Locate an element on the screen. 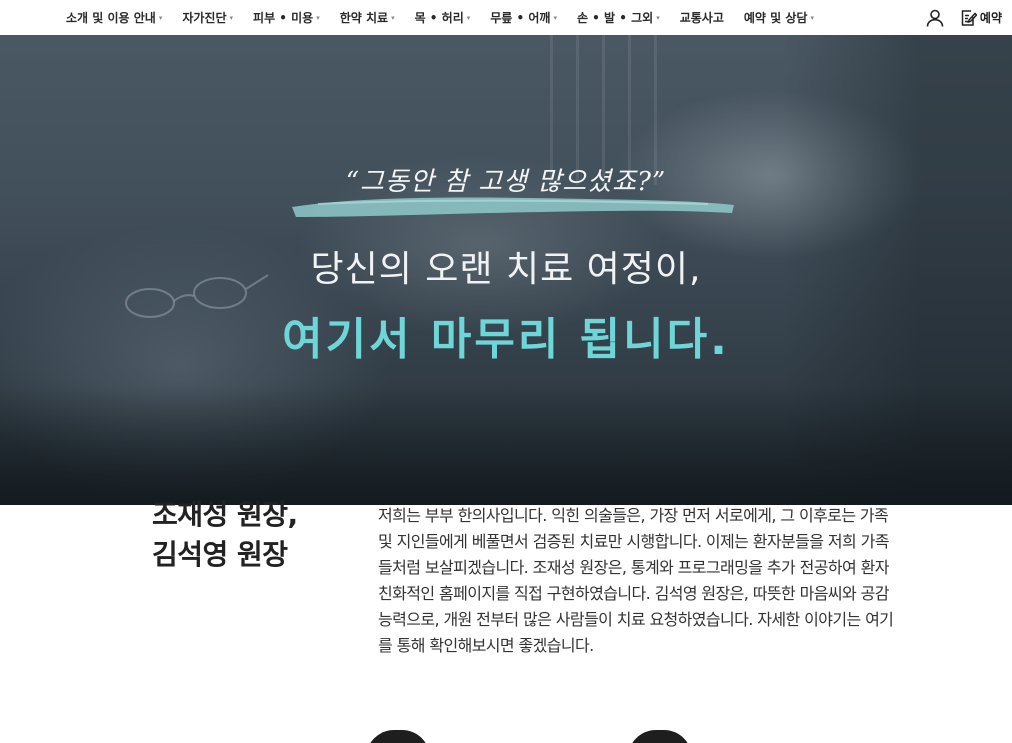 This screenshot has height=743, width=1012. menu-item-about: 소개 및 이용 안내 ▾ is located at coordinates (114, 17).